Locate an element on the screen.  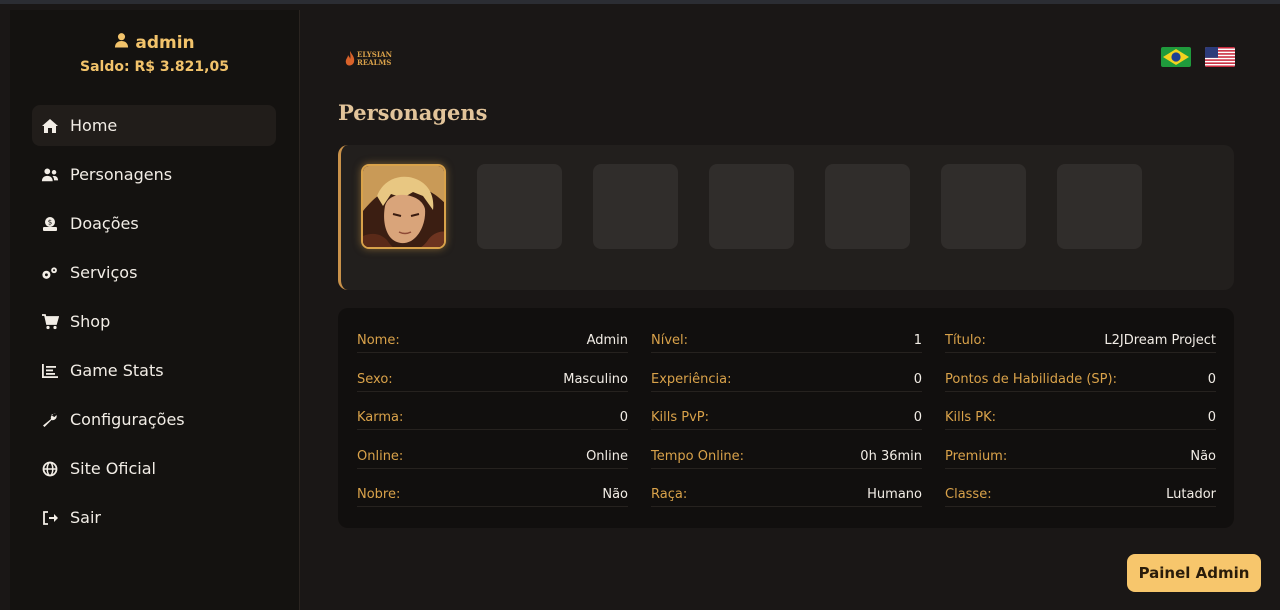
cart-icon is located at coordinates (50, 322).